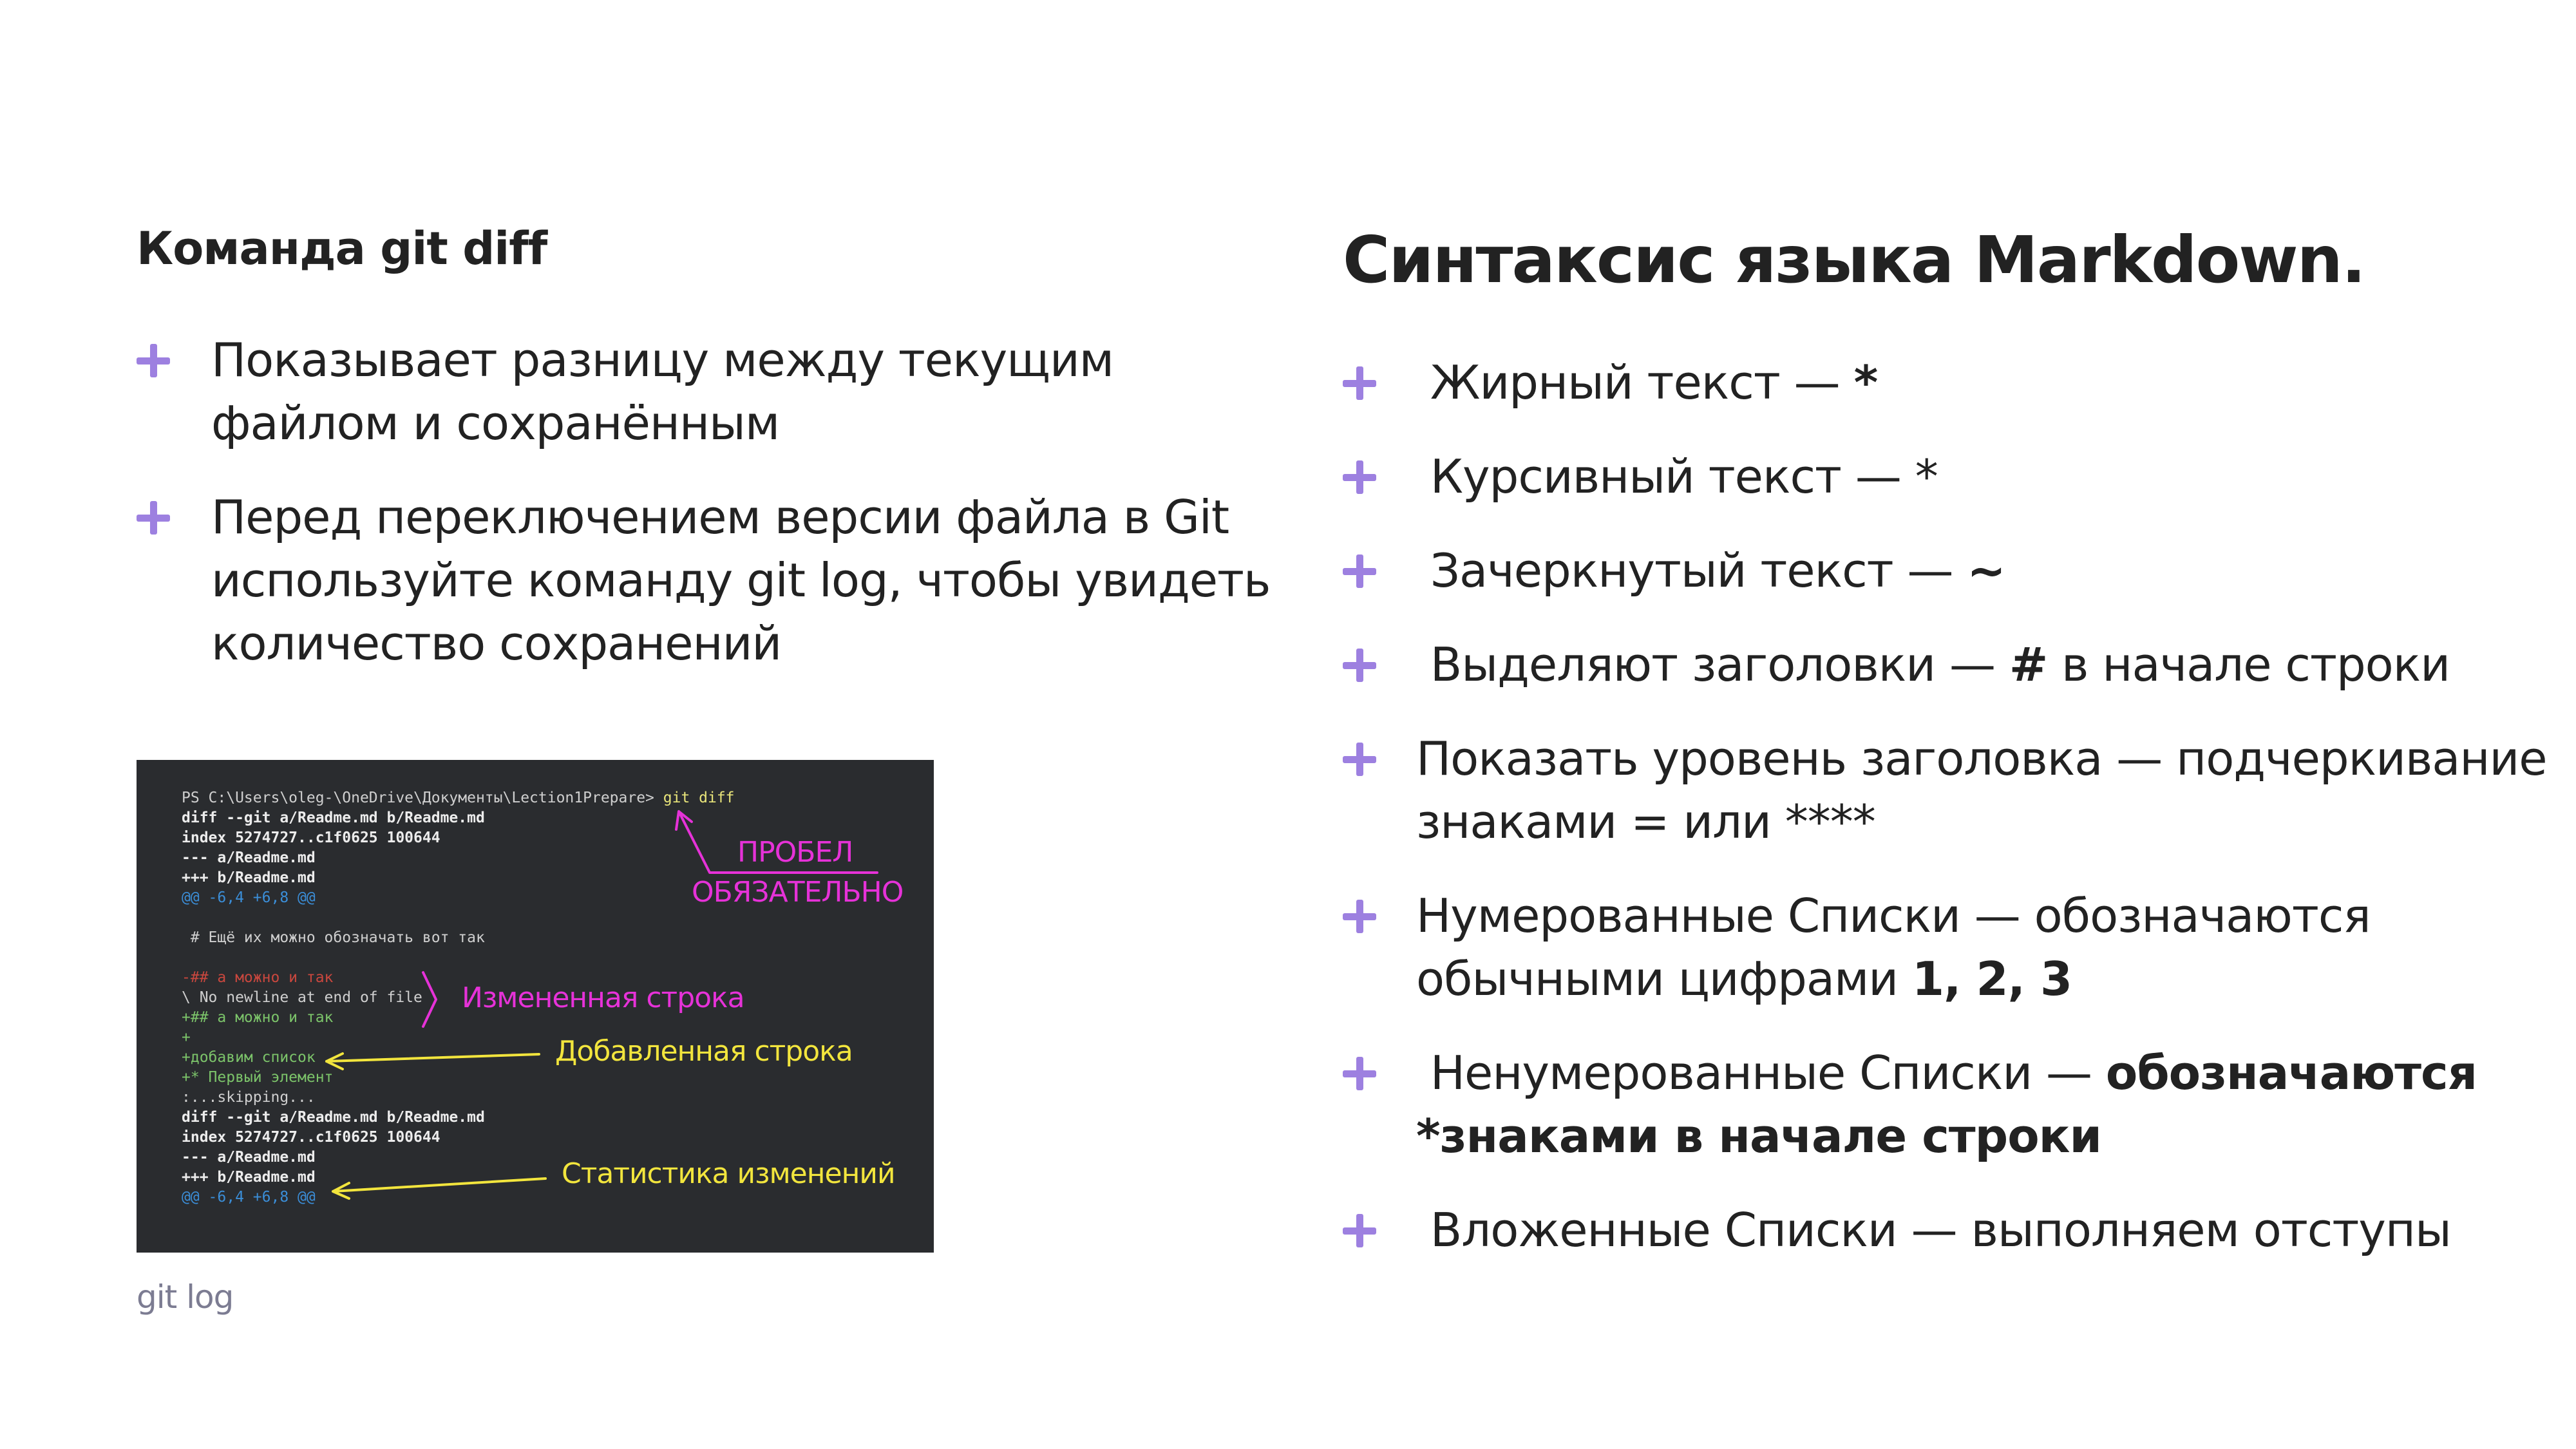 The width and height of the screenshot is (2576, 1449). Describe the element at coordinates (1948, 382) in the screenshot. I see `list-item: Жирный текст — *` at that location.